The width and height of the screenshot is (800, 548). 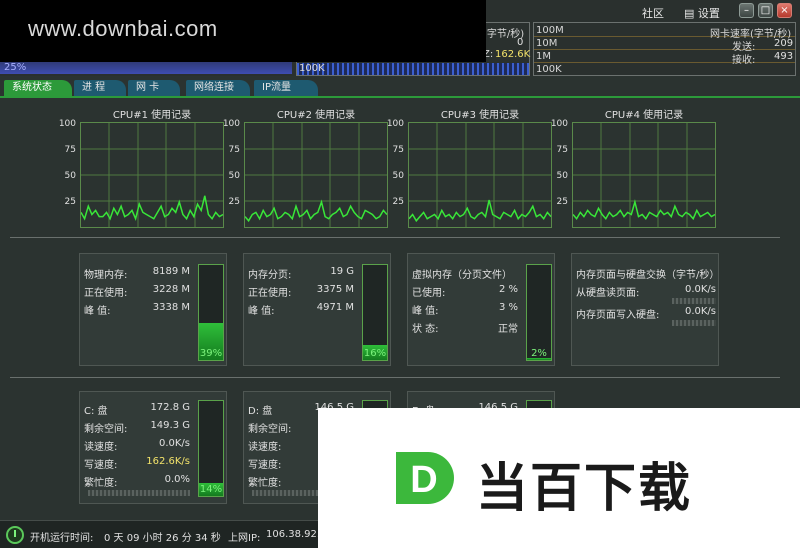 I want to click on paging-meter-percent: 16%, so click(x=375, y=353).